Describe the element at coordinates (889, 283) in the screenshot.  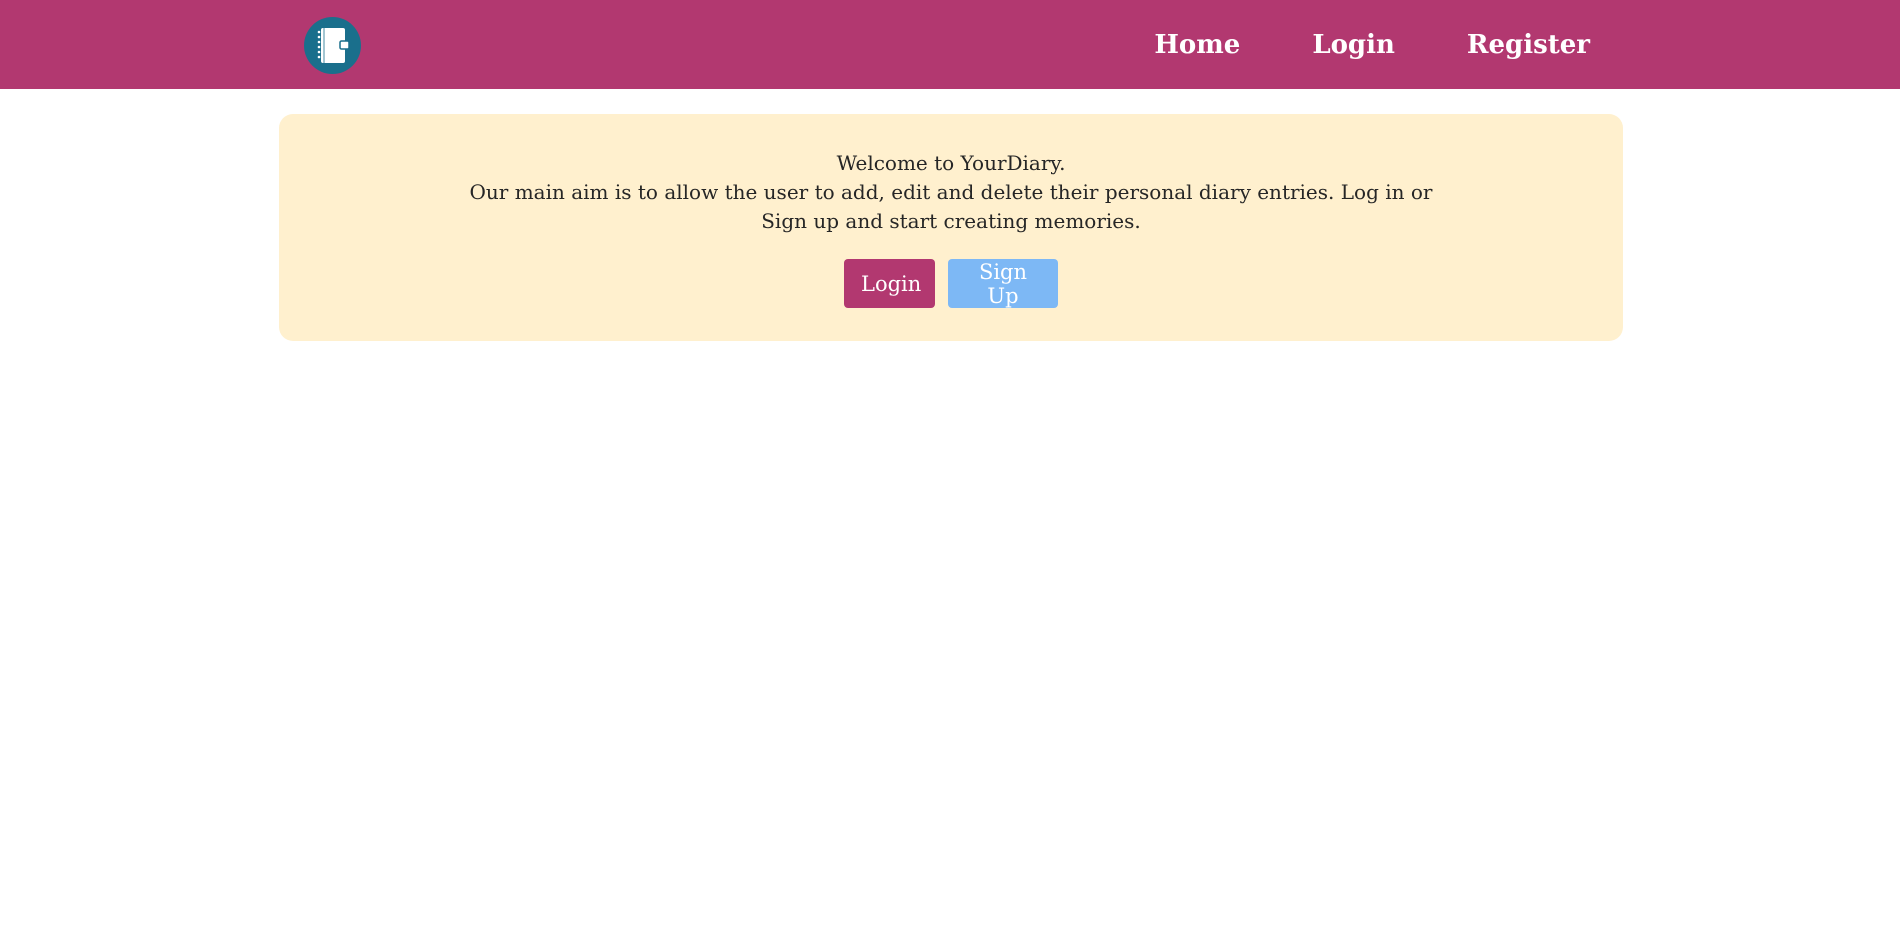
I see `login-button: Login` at that location.